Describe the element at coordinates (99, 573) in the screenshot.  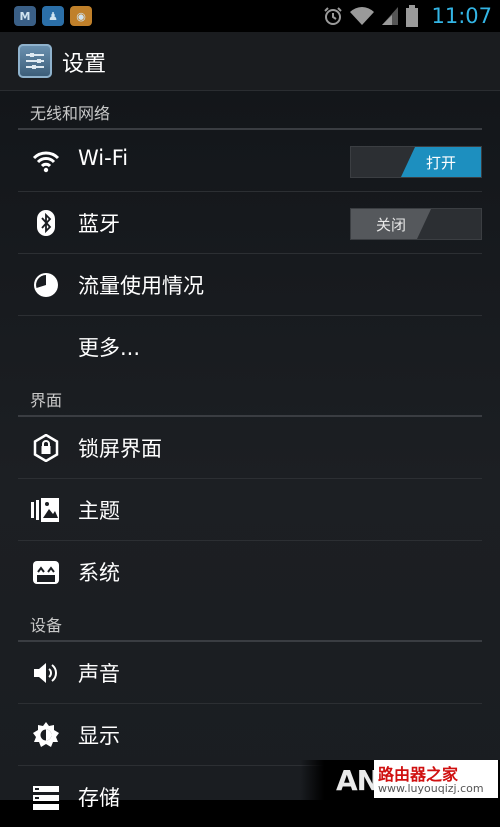
I see `settings-item-label: 系统` at that location.